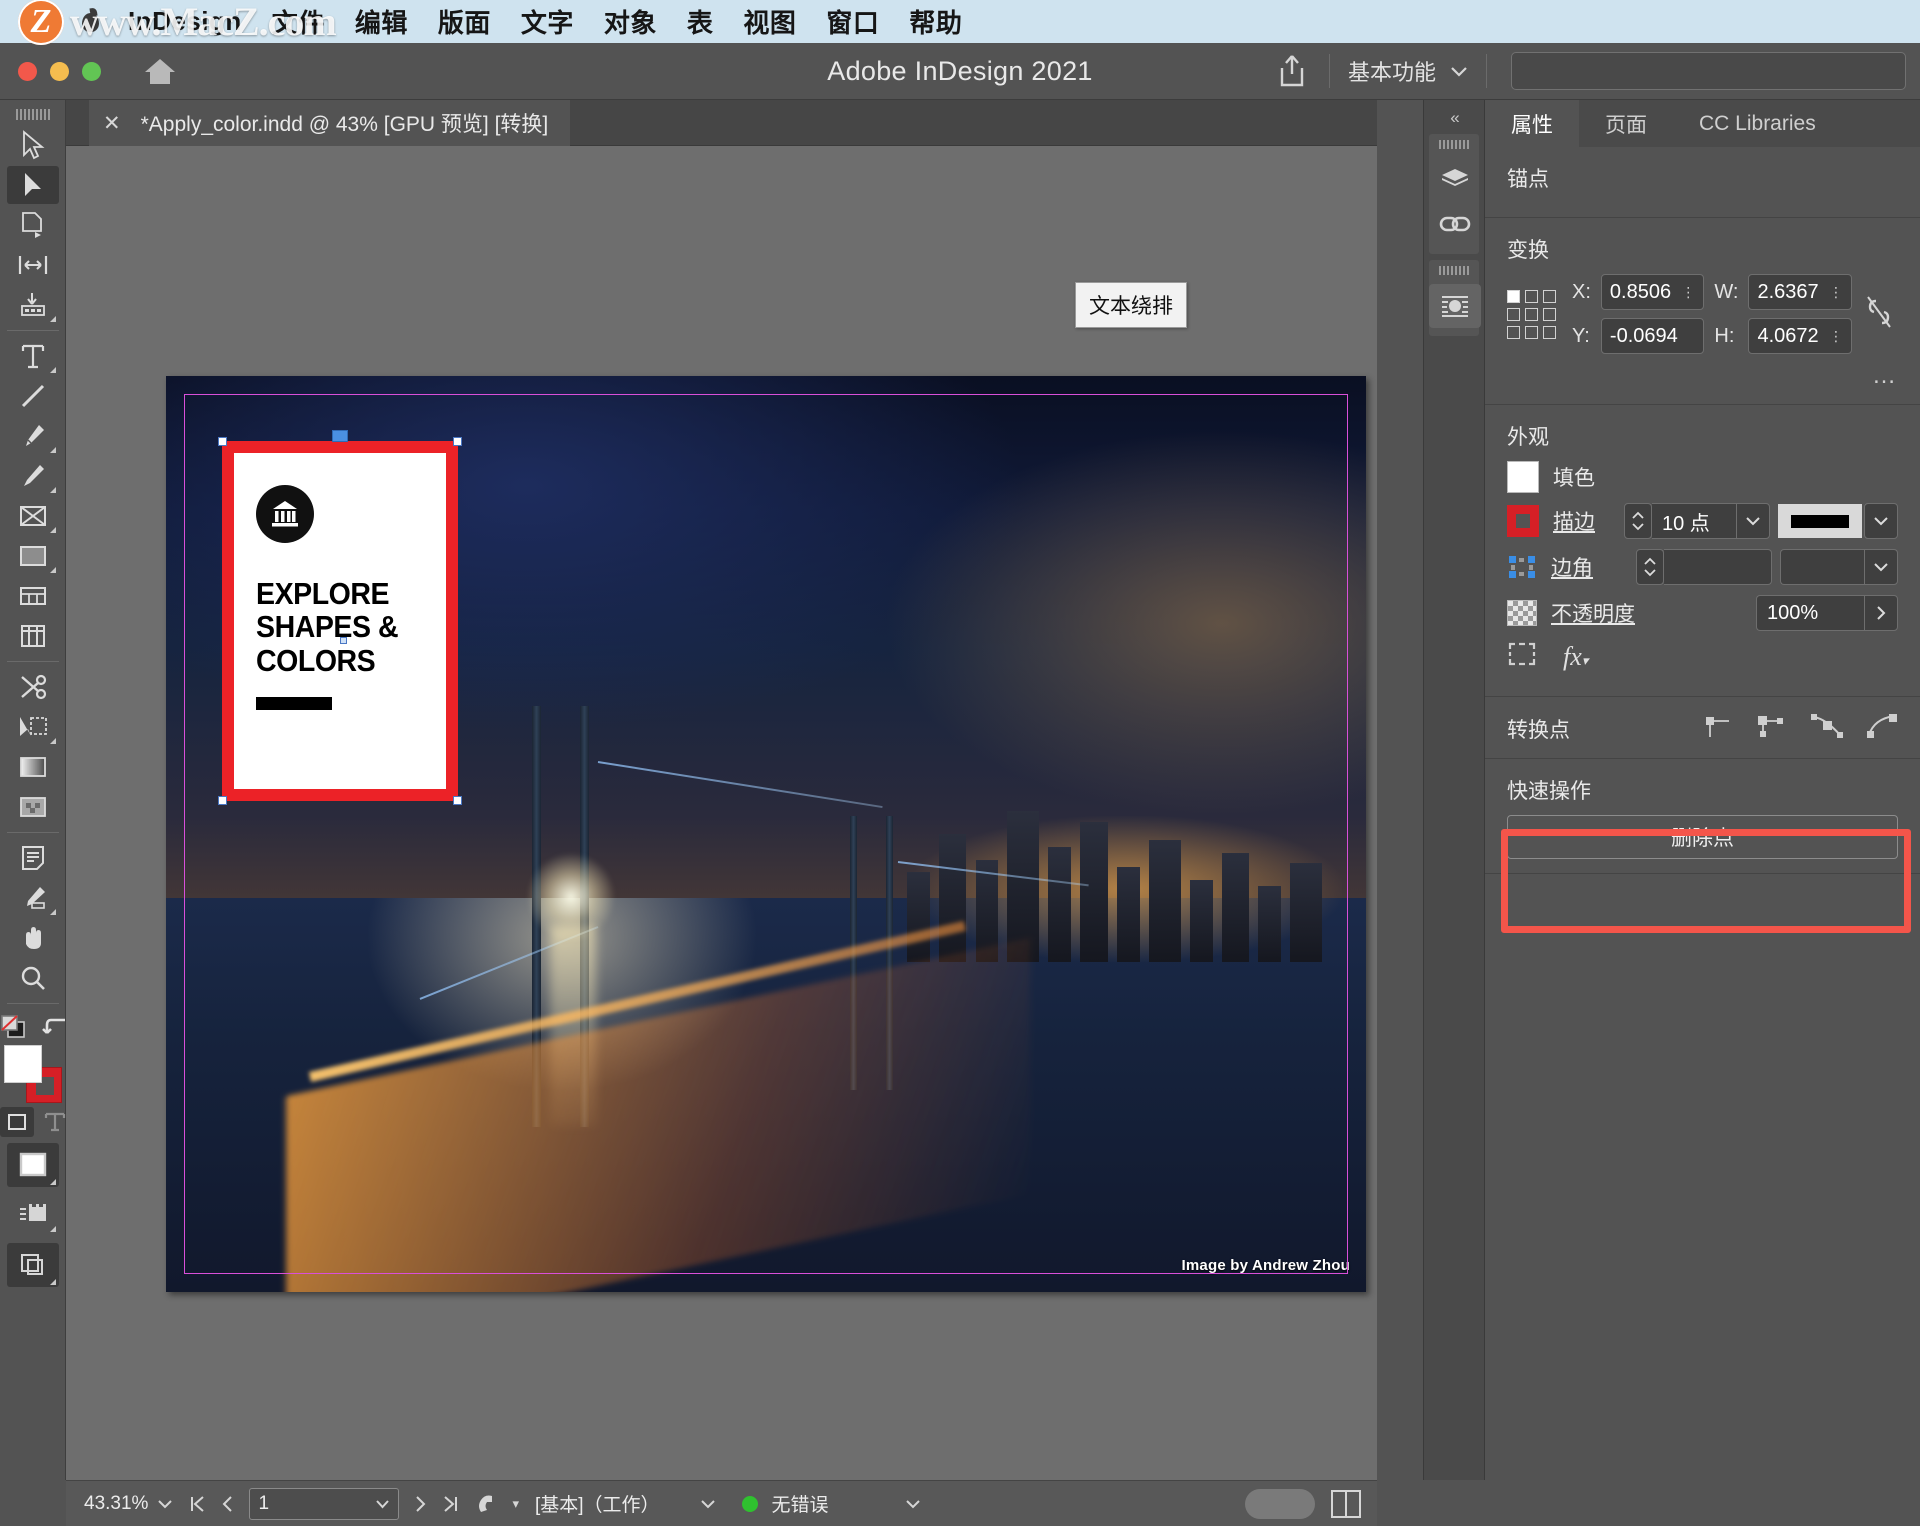  What do you see at coordinates (91, 22) in the screenshot?
I see `apple-logo-icon` at bounding box center [91, 22].